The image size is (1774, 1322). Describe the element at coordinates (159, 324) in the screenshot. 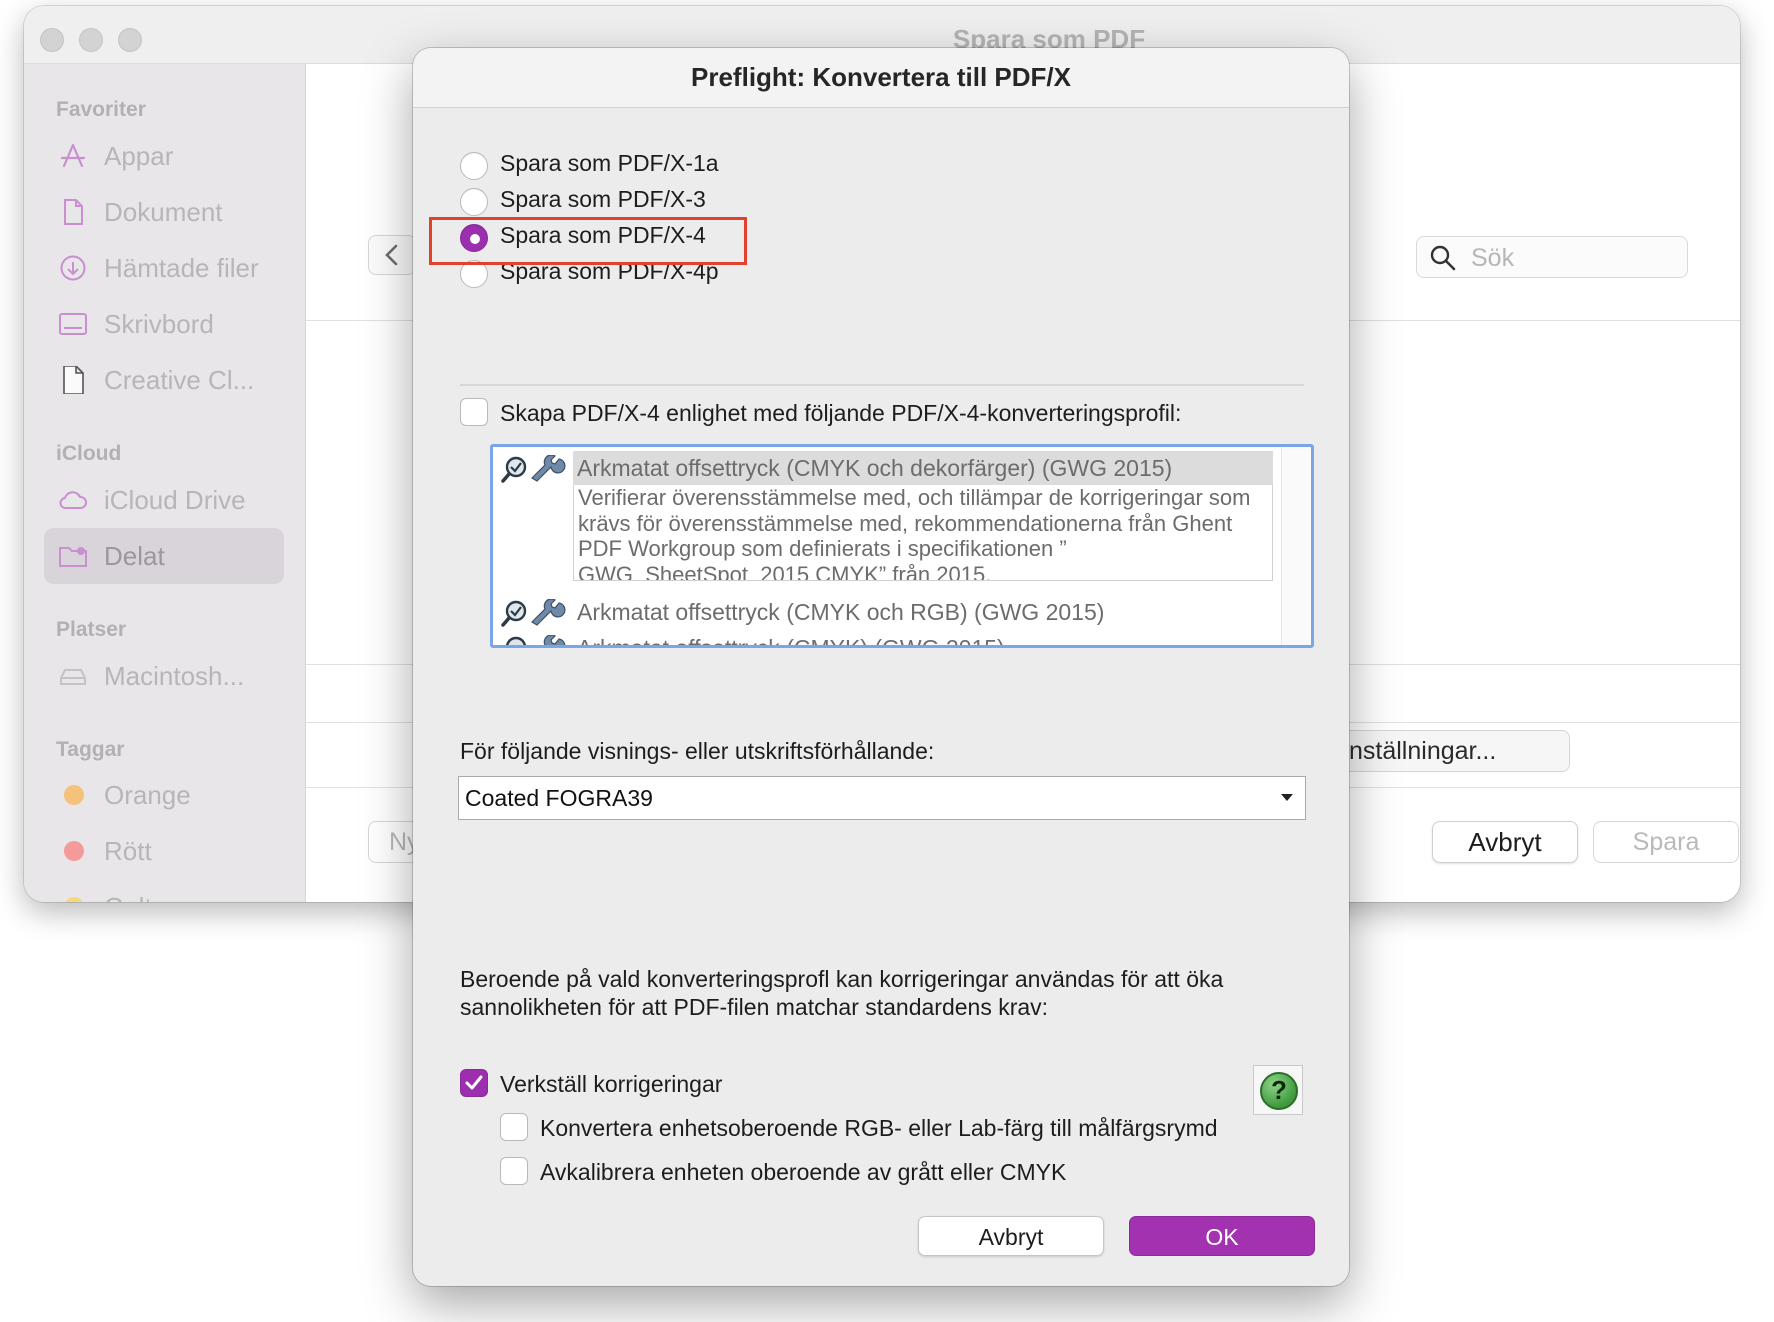

I see `sidebar-item-label: Skrivbord` at that location.